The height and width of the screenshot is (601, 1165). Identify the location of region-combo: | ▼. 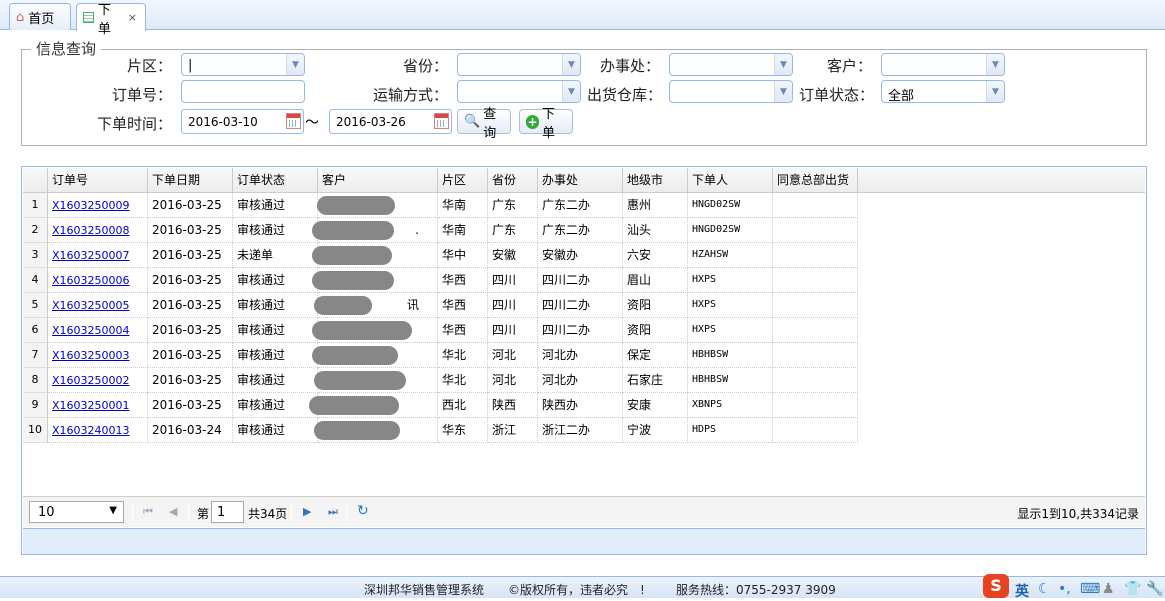
(243, 64).